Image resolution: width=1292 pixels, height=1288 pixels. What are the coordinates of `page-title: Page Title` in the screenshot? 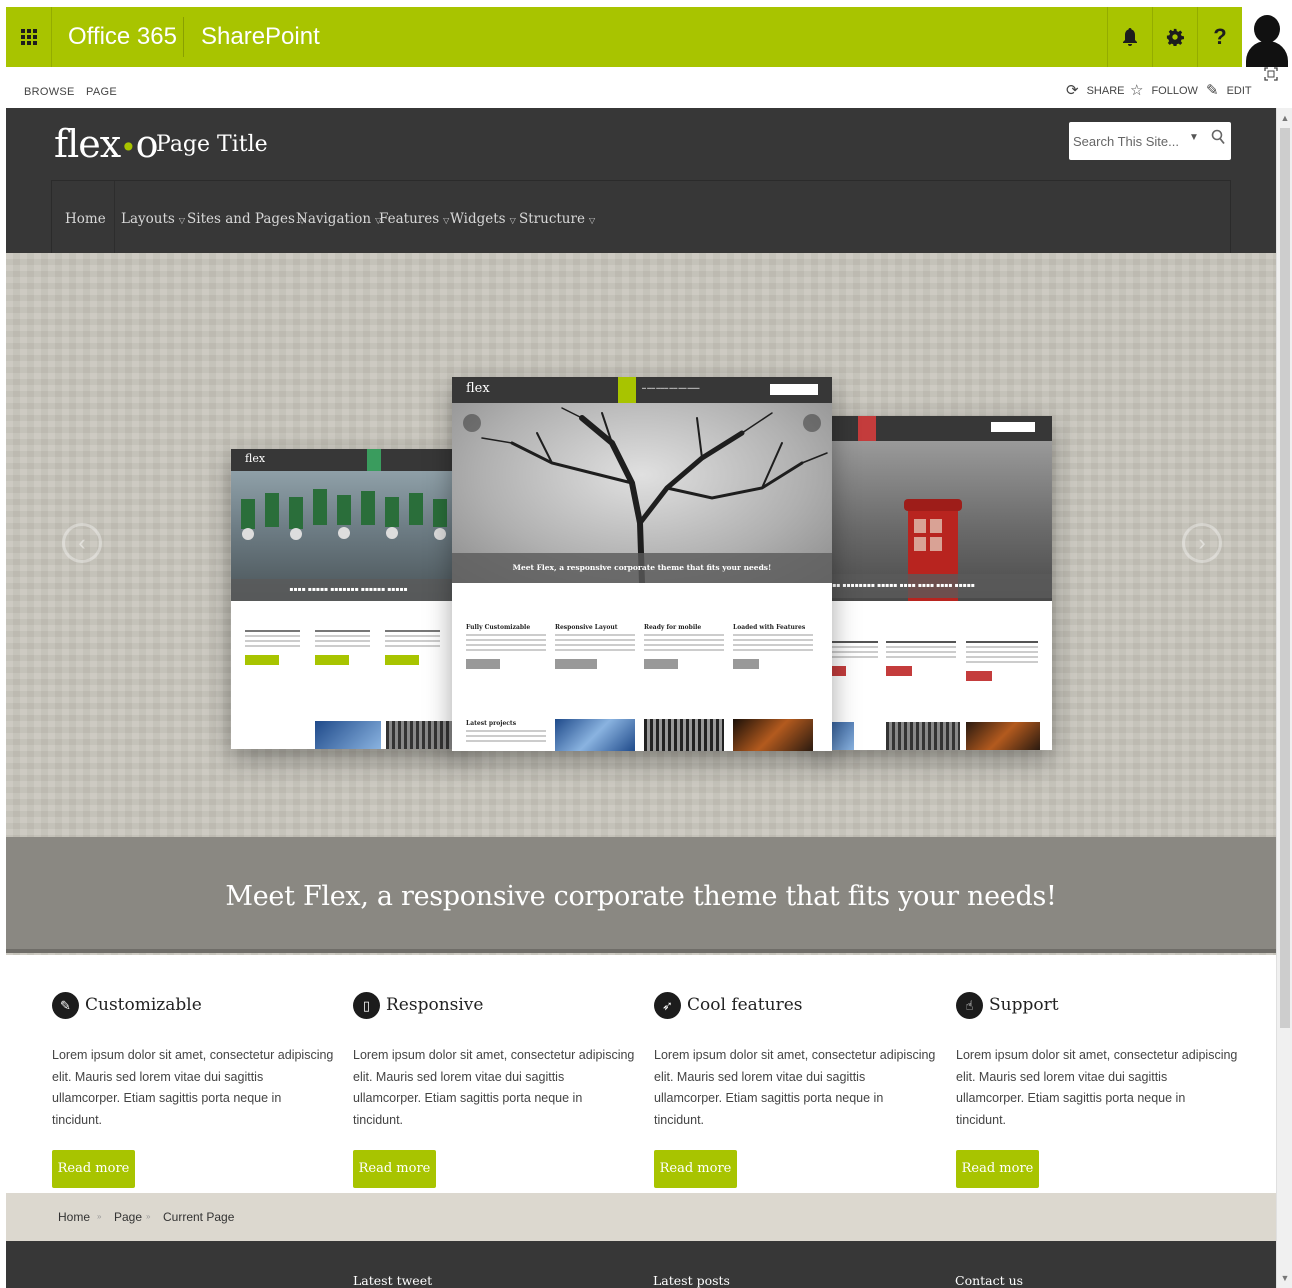 It's located at (212, 144).